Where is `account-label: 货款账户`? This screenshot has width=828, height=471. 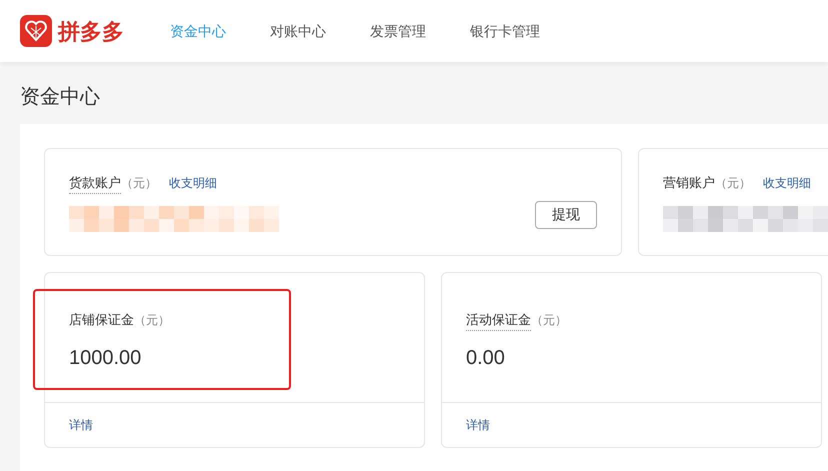 account-label: 货款账户 is located at coordinates (95, 183).